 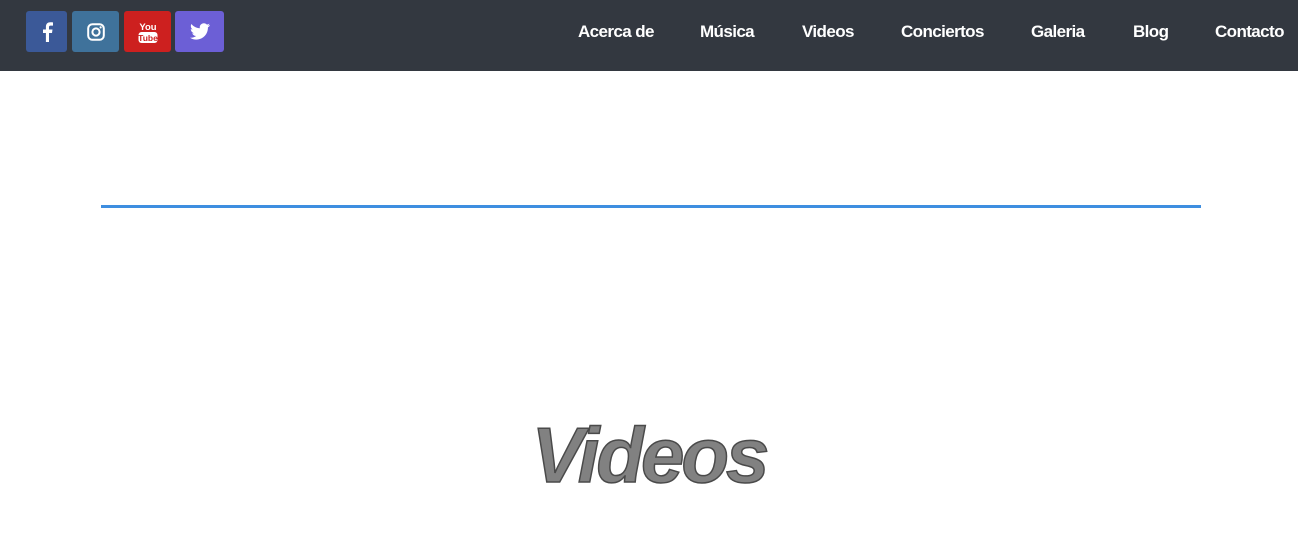 What do you see at coordinates (727, 31) in the screenshot?
I see `nav-musica: Música` at bounding box center [727, 31].